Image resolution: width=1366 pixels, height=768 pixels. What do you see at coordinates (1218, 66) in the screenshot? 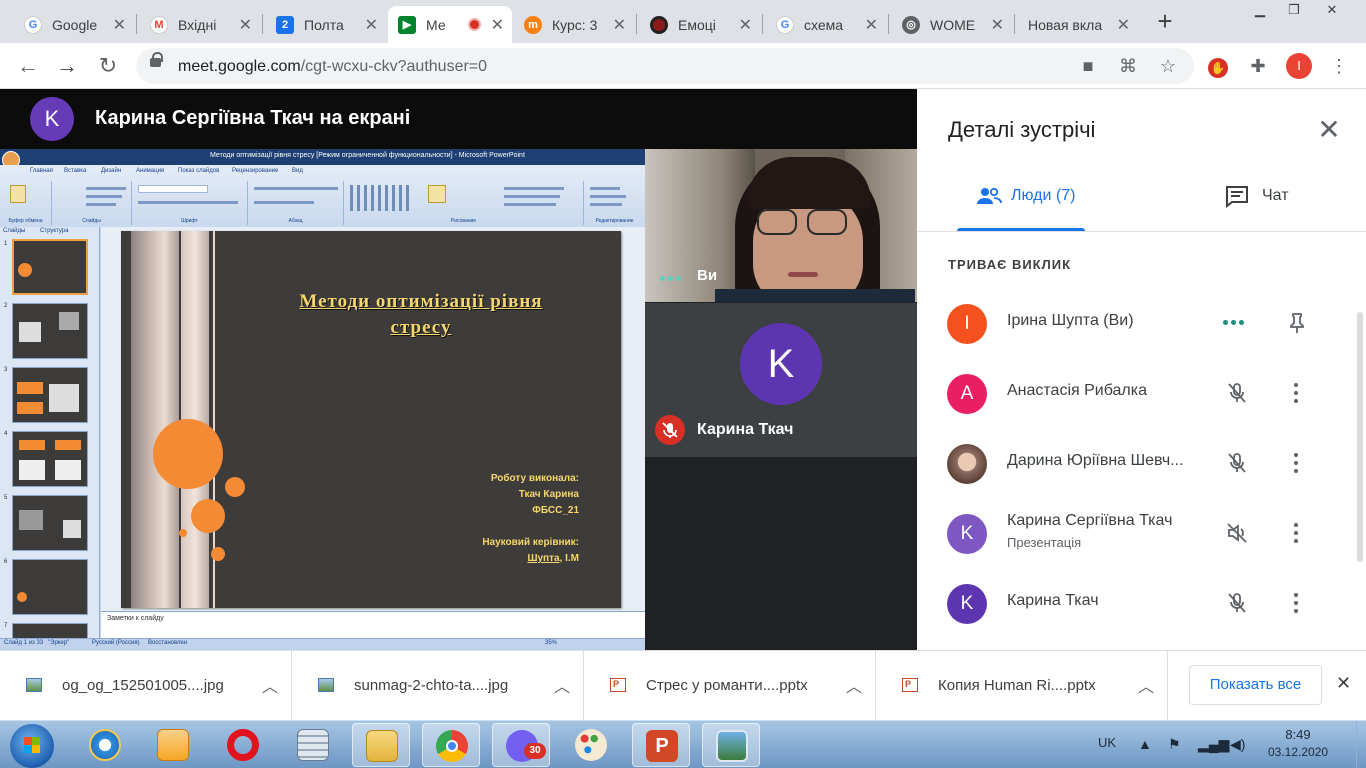
I see `adblock-icon: ✋` at bounding box center [1218, 66].